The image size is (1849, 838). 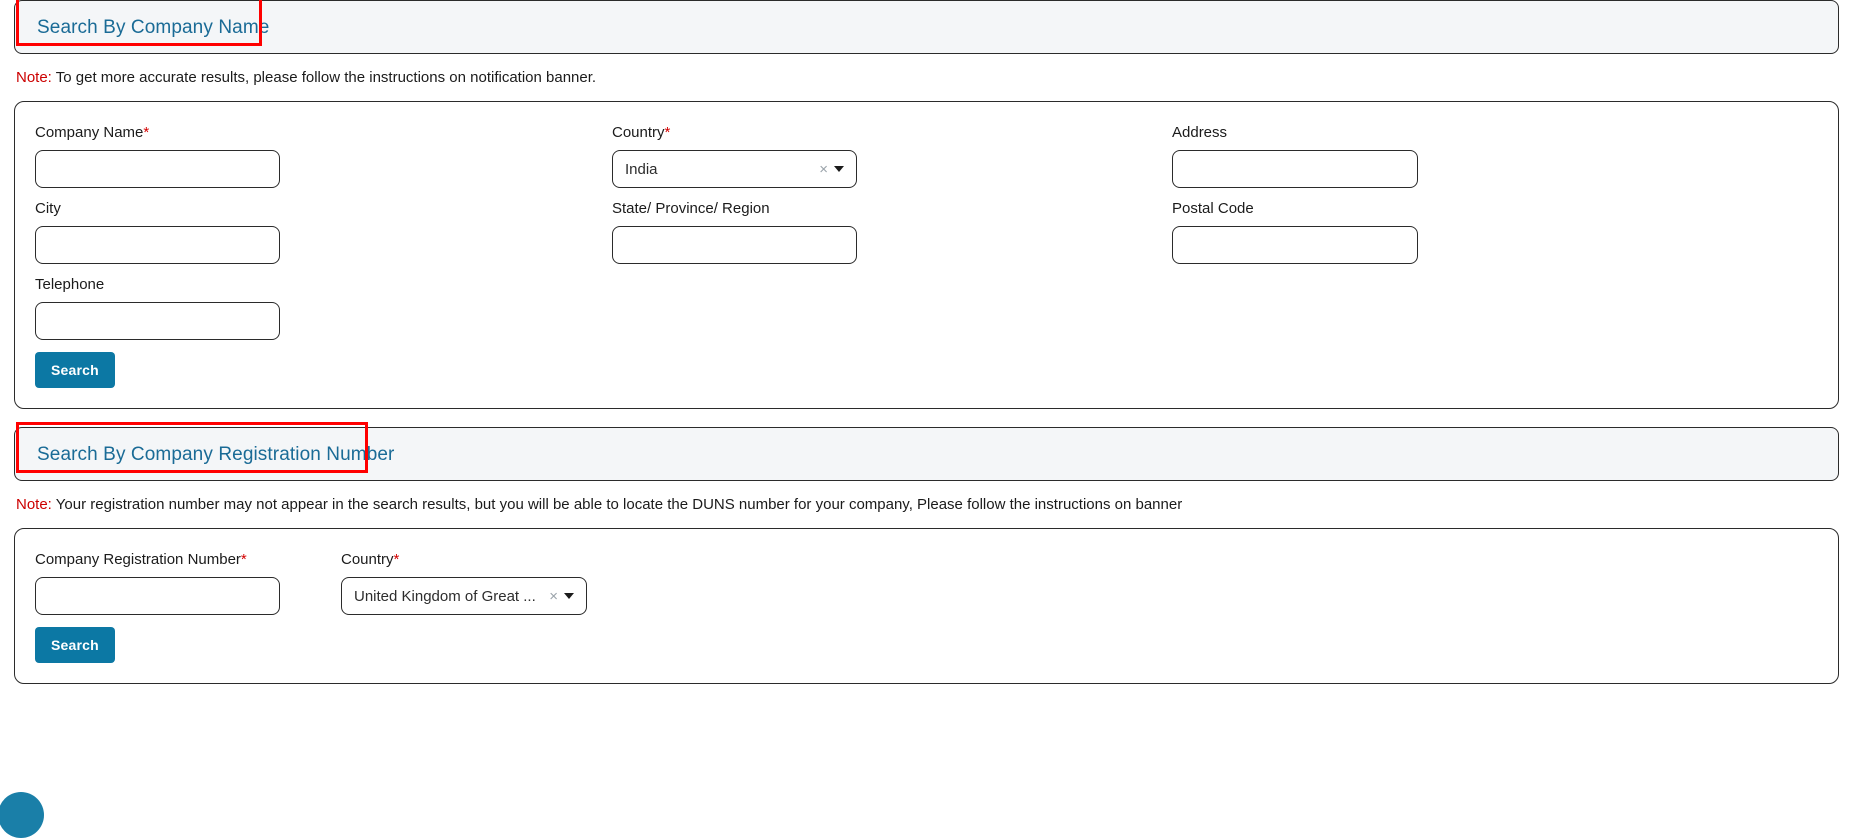 I want to click on field-company-registration-number: Company Registration Number* Search, so click(x=188, y=607).